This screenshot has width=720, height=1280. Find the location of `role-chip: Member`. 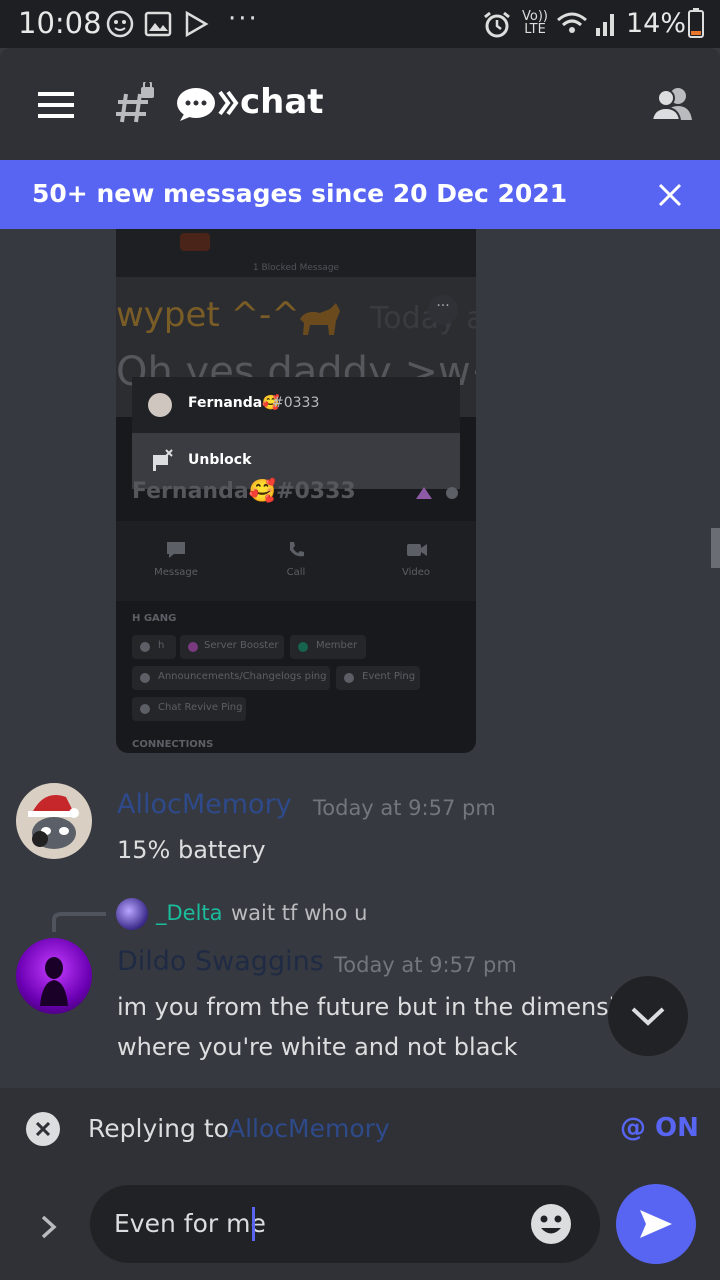

role-chip: Member is located at coordinates (328, 647).